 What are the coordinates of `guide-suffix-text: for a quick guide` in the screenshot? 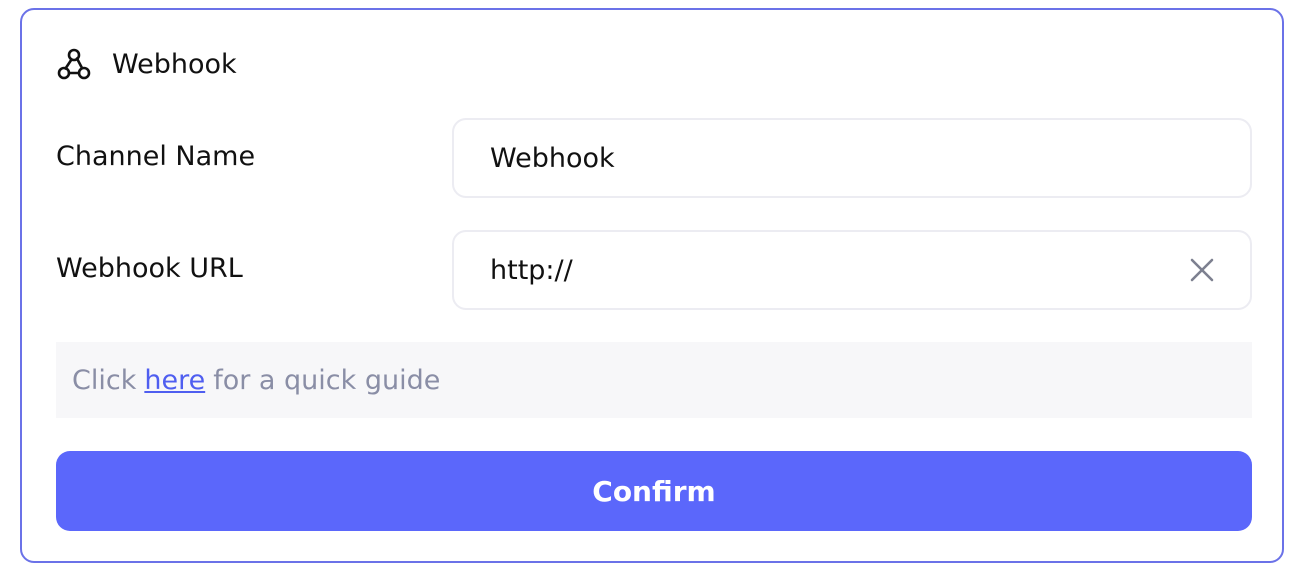 It's located at (327, 380).